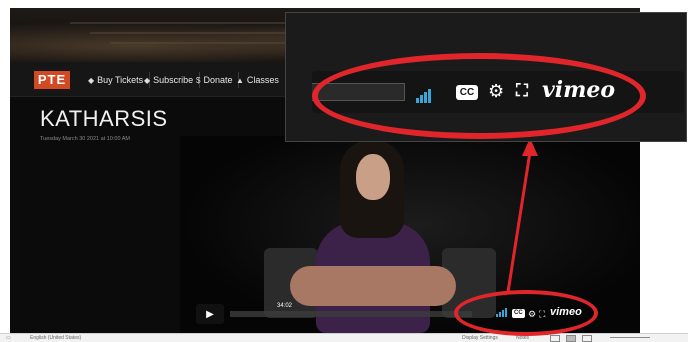  Describe the element at coordinates (52, 80) in the screenshot. I see `pte-logo: PTE` at that location.